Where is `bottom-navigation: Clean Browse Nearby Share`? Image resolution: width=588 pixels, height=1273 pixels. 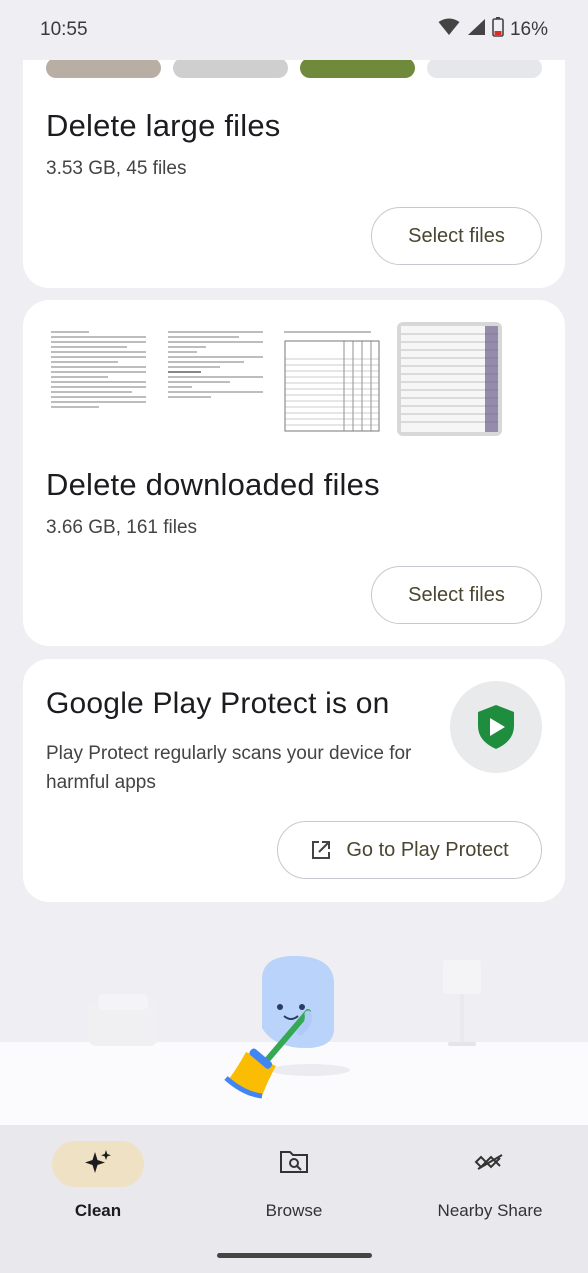
bottom-navigation: Clean Browse Nearby Share is located at coordinates (294, 1199).